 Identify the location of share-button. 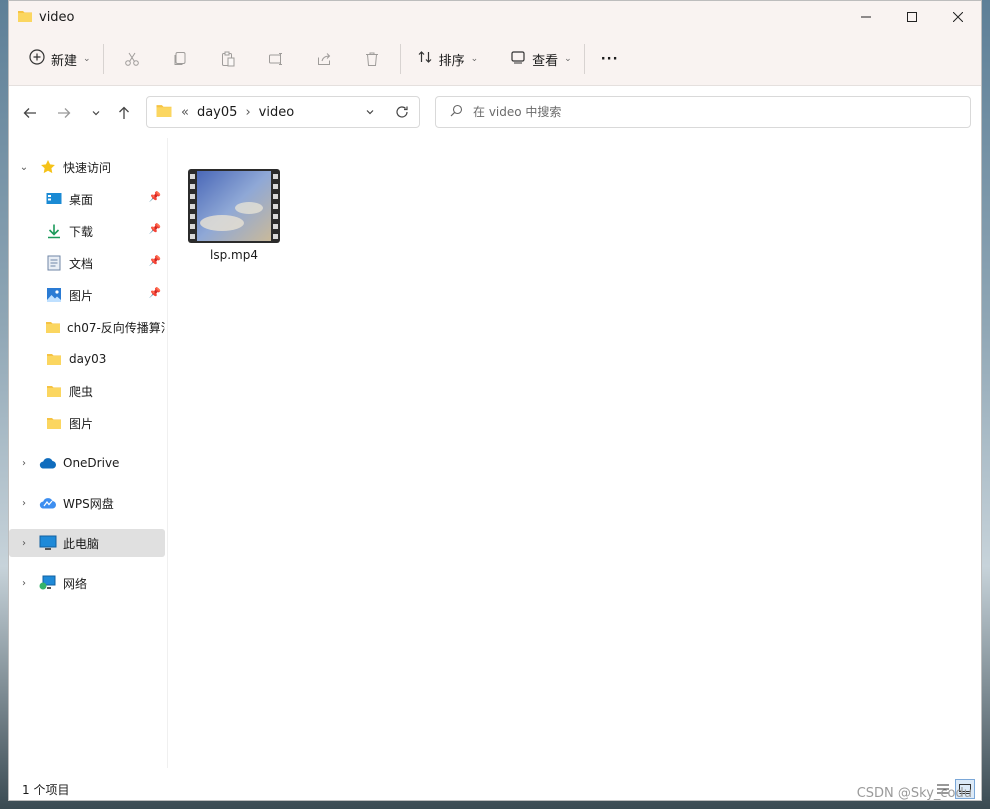
(324, 59).